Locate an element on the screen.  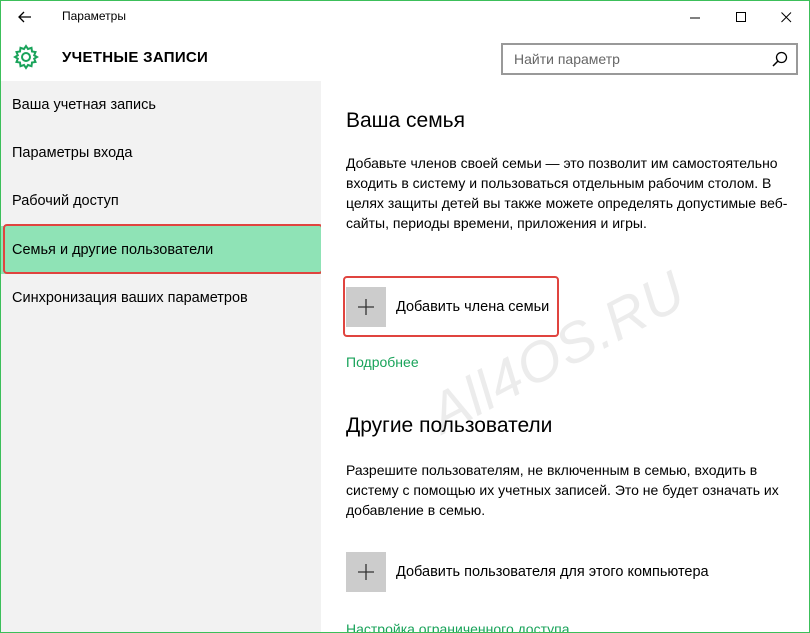
sidebar-item-your-account: Ваша учетная запись is located at coordinates (161, 105).